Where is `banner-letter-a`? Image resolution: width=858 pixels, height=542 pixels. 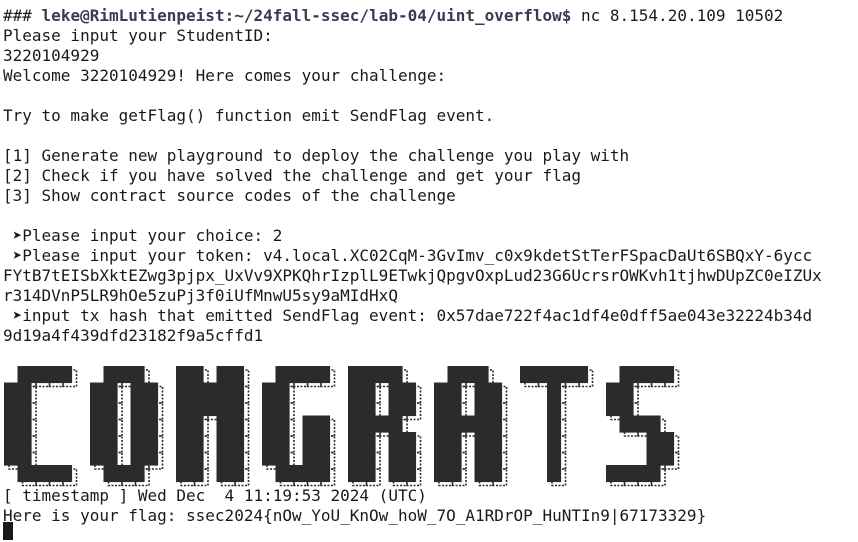
banner-letter-a is located at coordinates (468, 424).